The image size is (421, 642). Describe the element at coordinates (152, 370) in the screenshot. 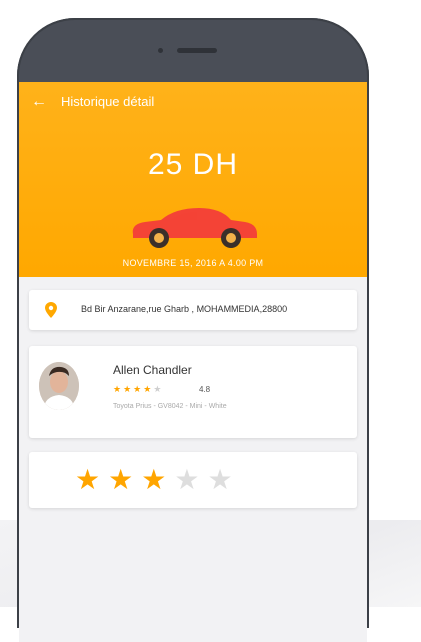

I see `driver-name: Allen Chandler` at that location.